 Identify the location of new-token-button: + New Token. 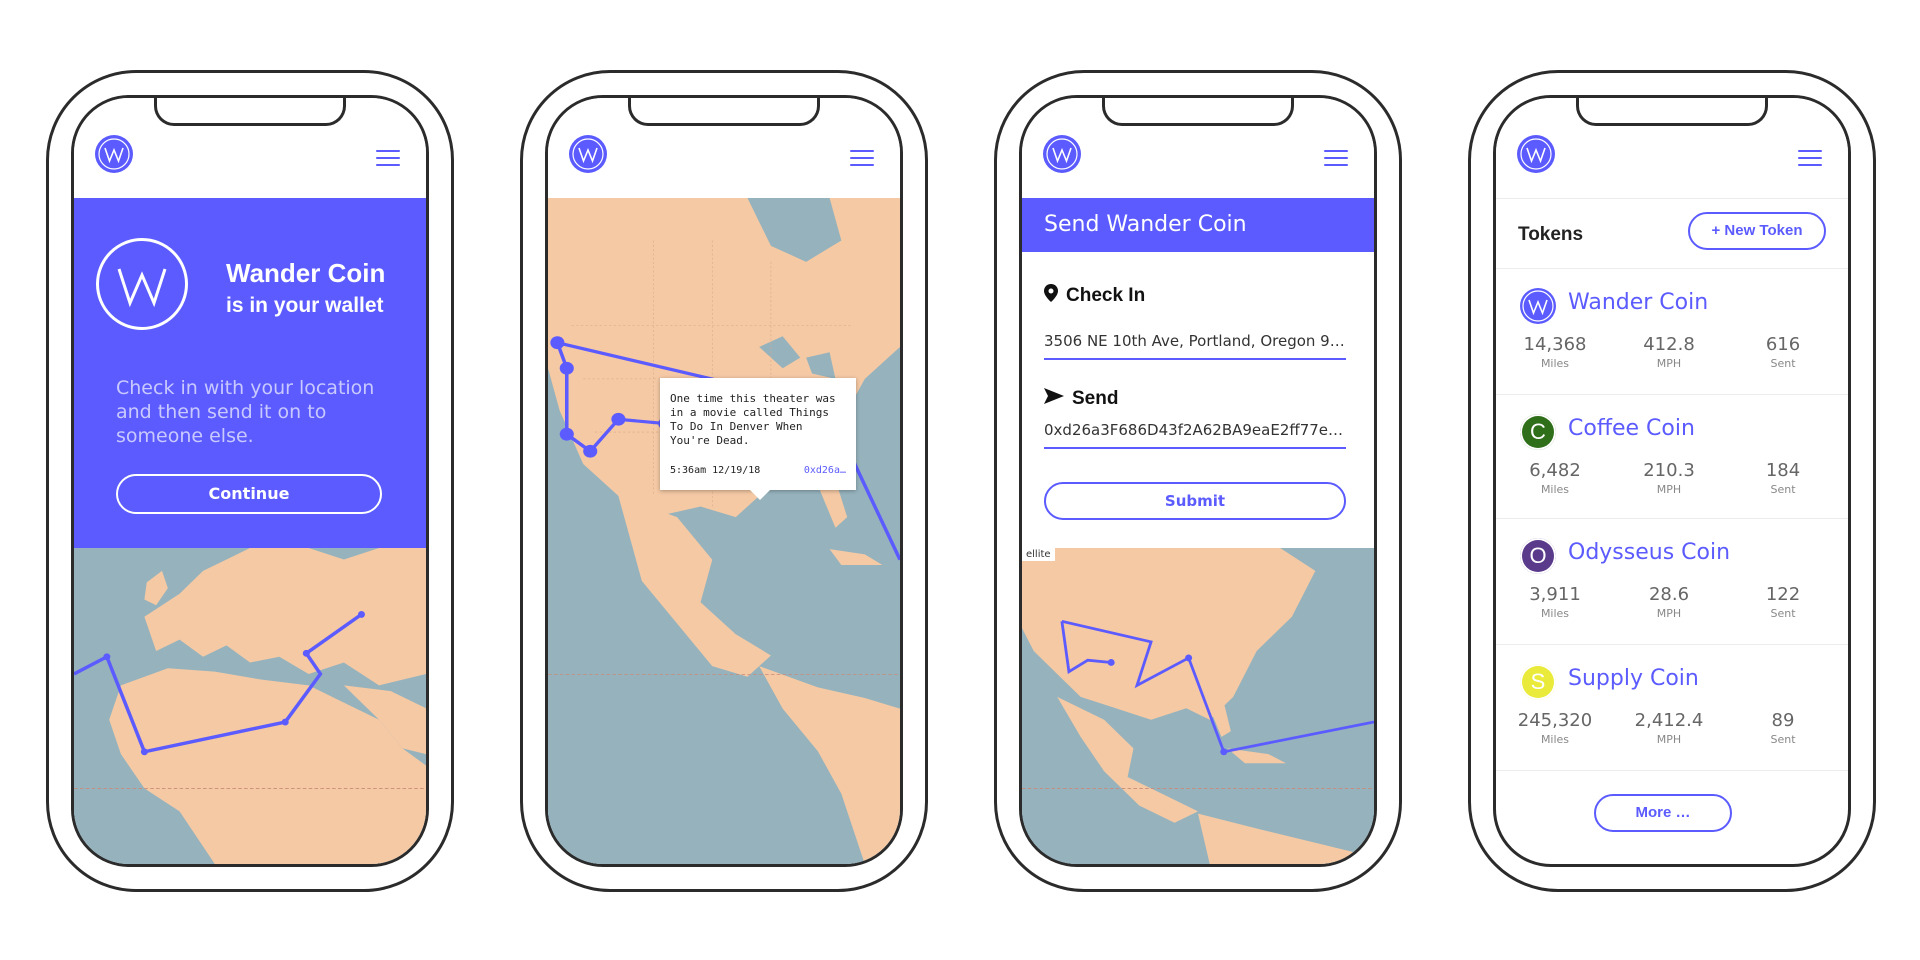
(1757, 231).